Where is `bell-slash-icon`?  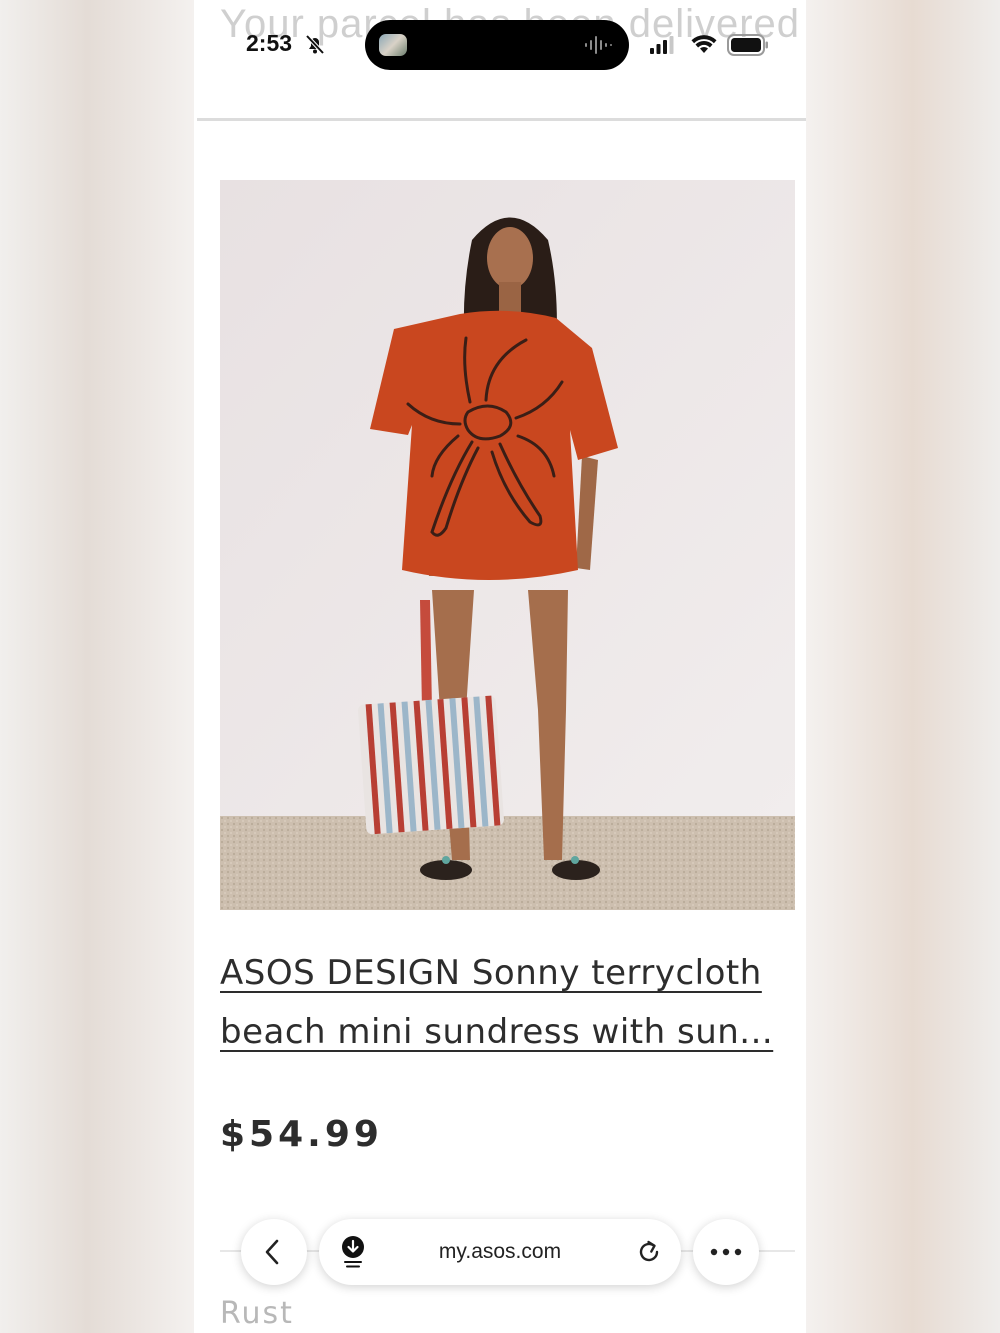
bell-slash-icon is located at coordinates (315, 44).